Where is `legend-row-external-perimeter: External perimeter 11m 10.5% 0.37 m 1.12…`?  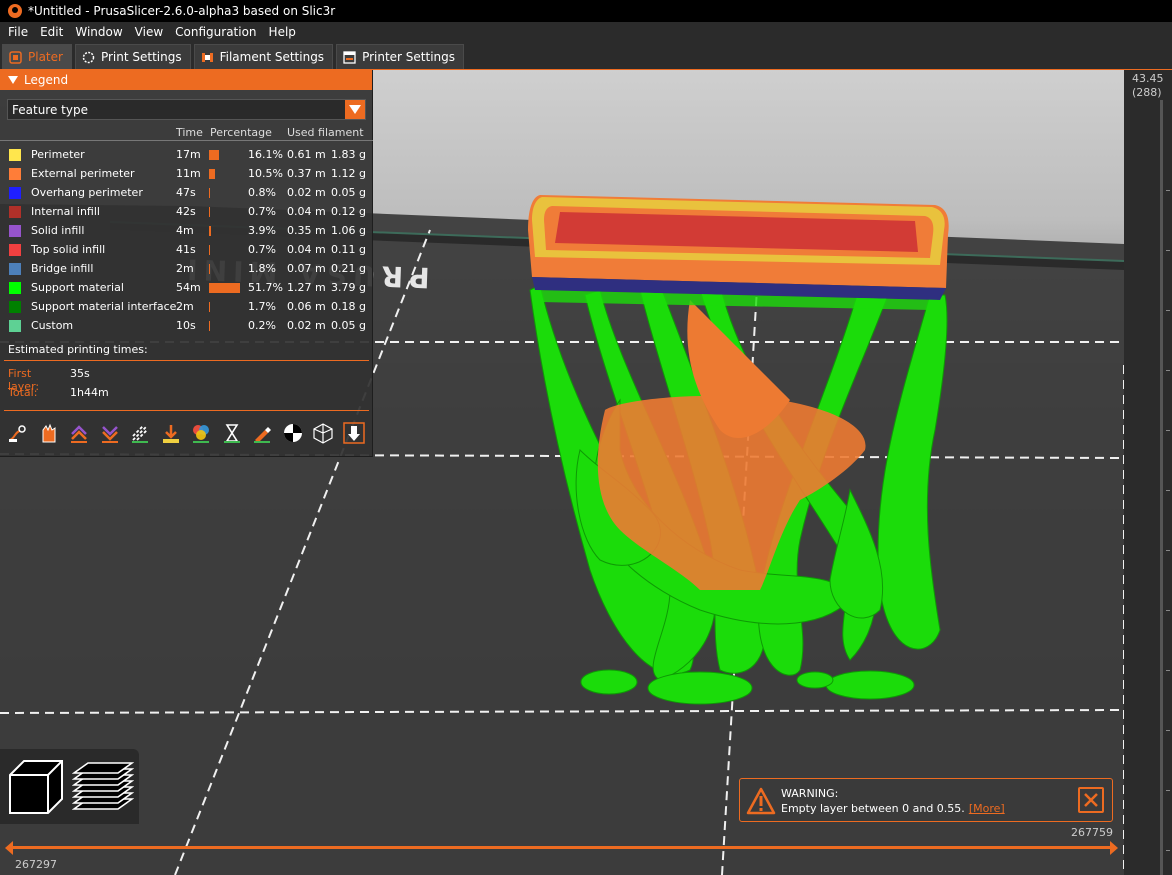 legend-row-external-perimeter: External perimeter 11m 10.5% 0.37 m 1.12… is located at coordinates (186, 174).